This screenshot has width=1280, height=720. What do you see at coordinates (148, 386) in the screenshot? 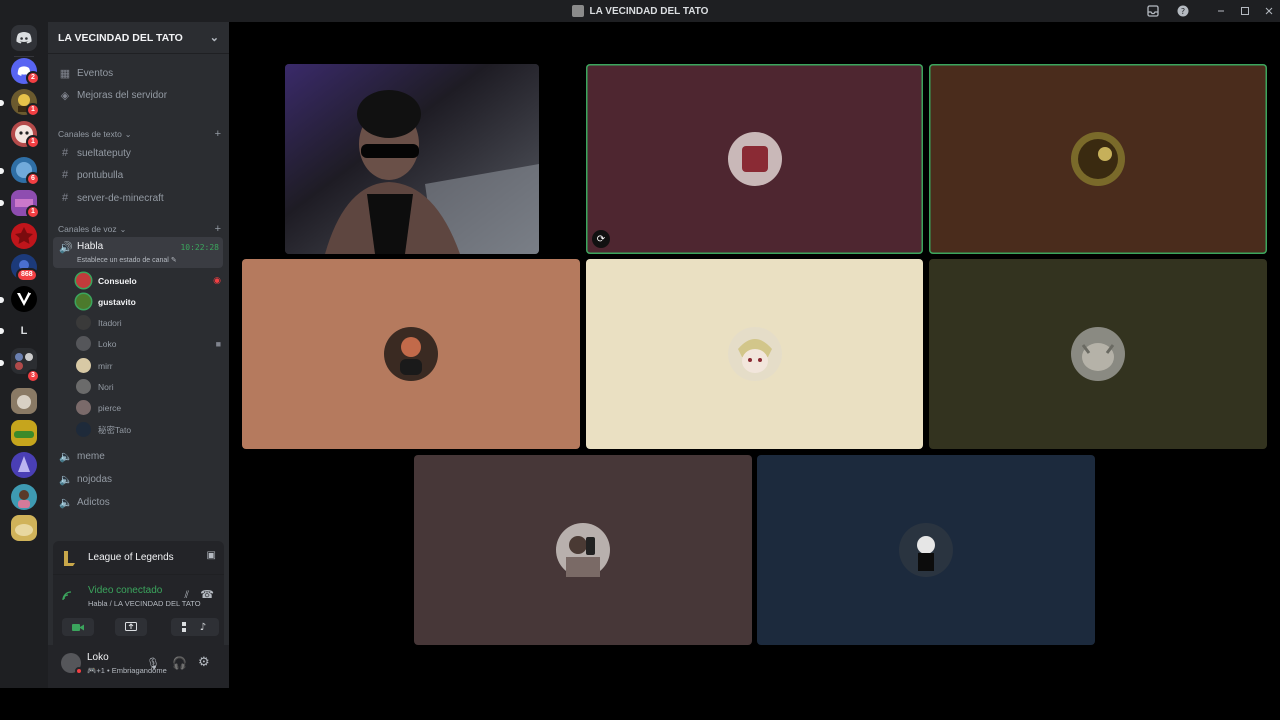
I see `voice-user-nori: Nori` at bounding box center [148, 386].